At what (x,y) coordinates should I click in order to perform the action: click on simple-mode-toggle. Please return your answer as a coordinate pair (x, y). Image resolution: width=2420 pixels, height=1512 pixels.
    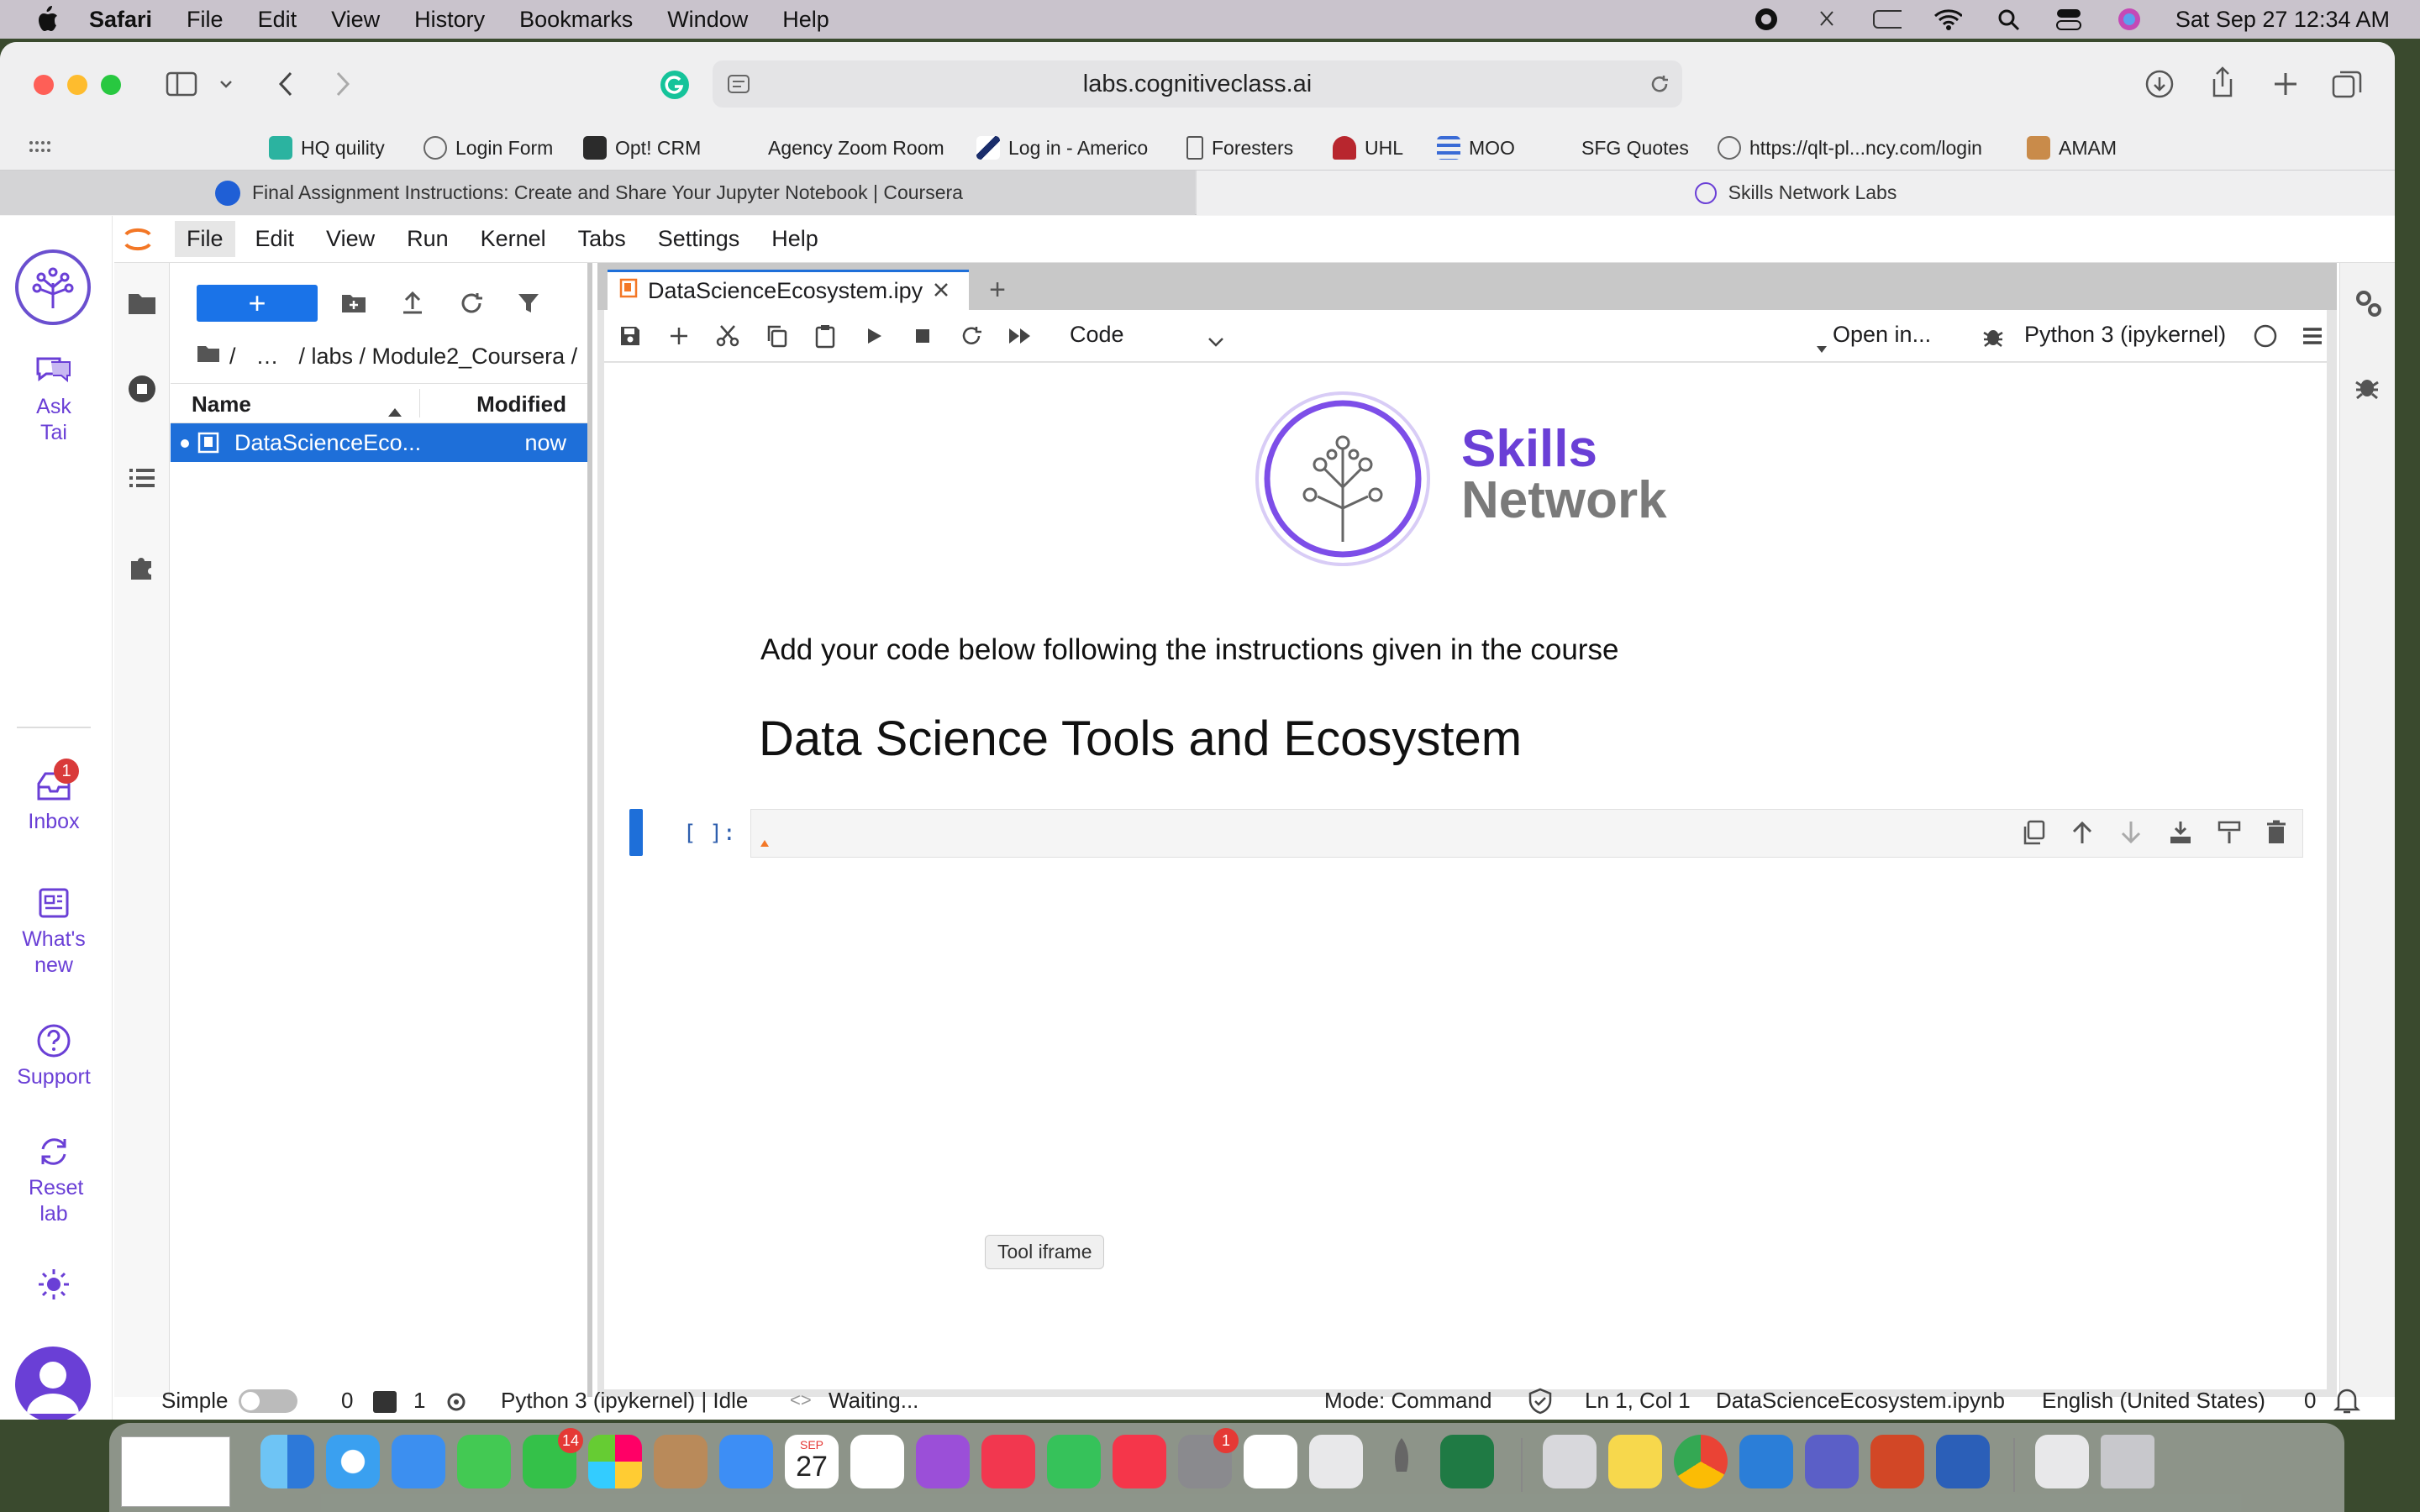
    Looking at the image, I should click on (268, 1401).